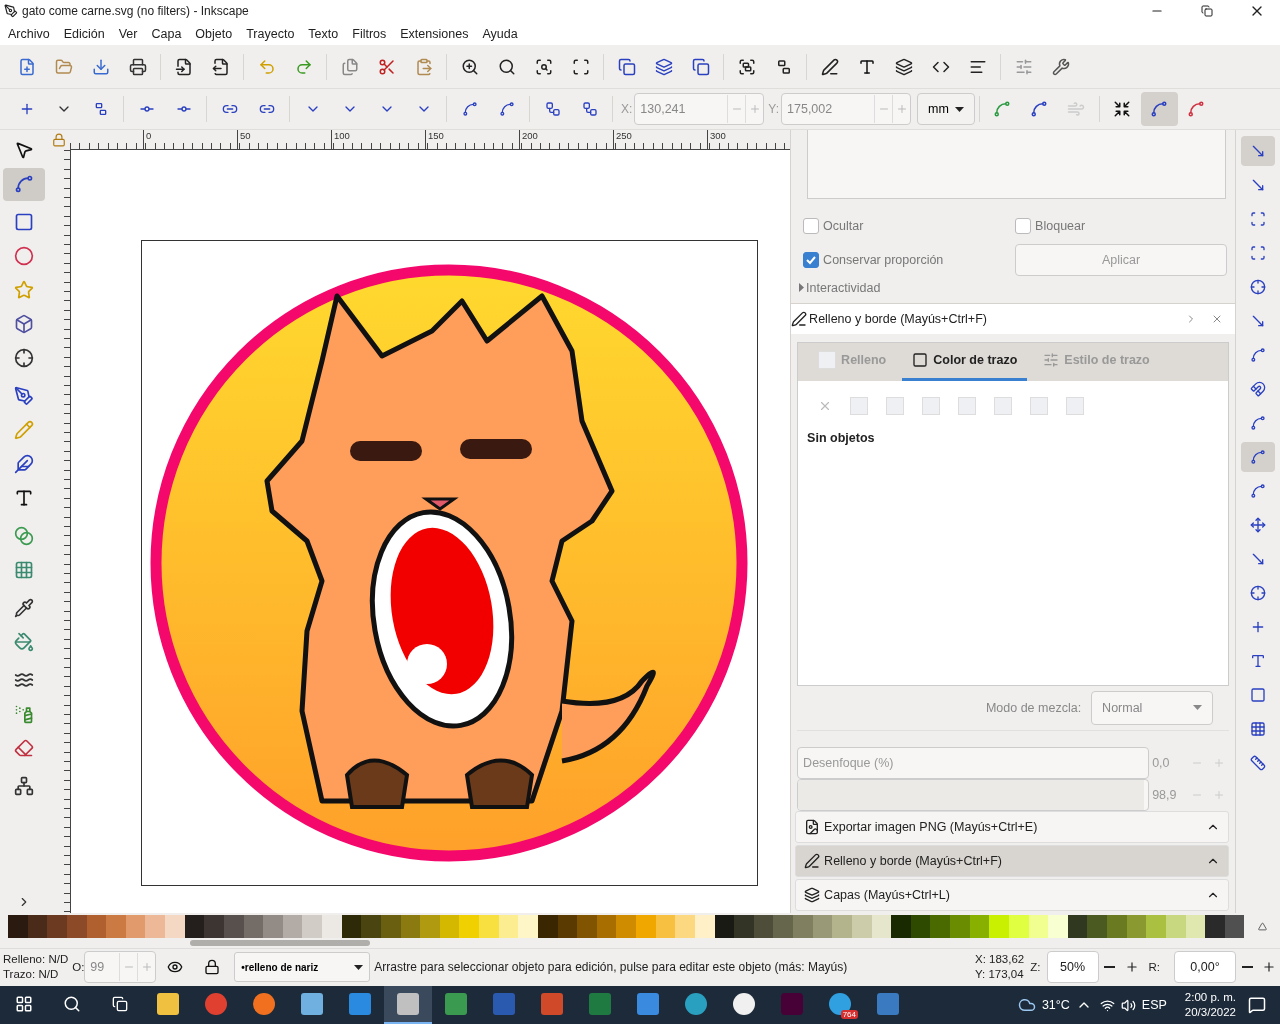 The image size is (1280, 1024). I want to click on clock-time: 2:00 p. m., so click(1210, 997).